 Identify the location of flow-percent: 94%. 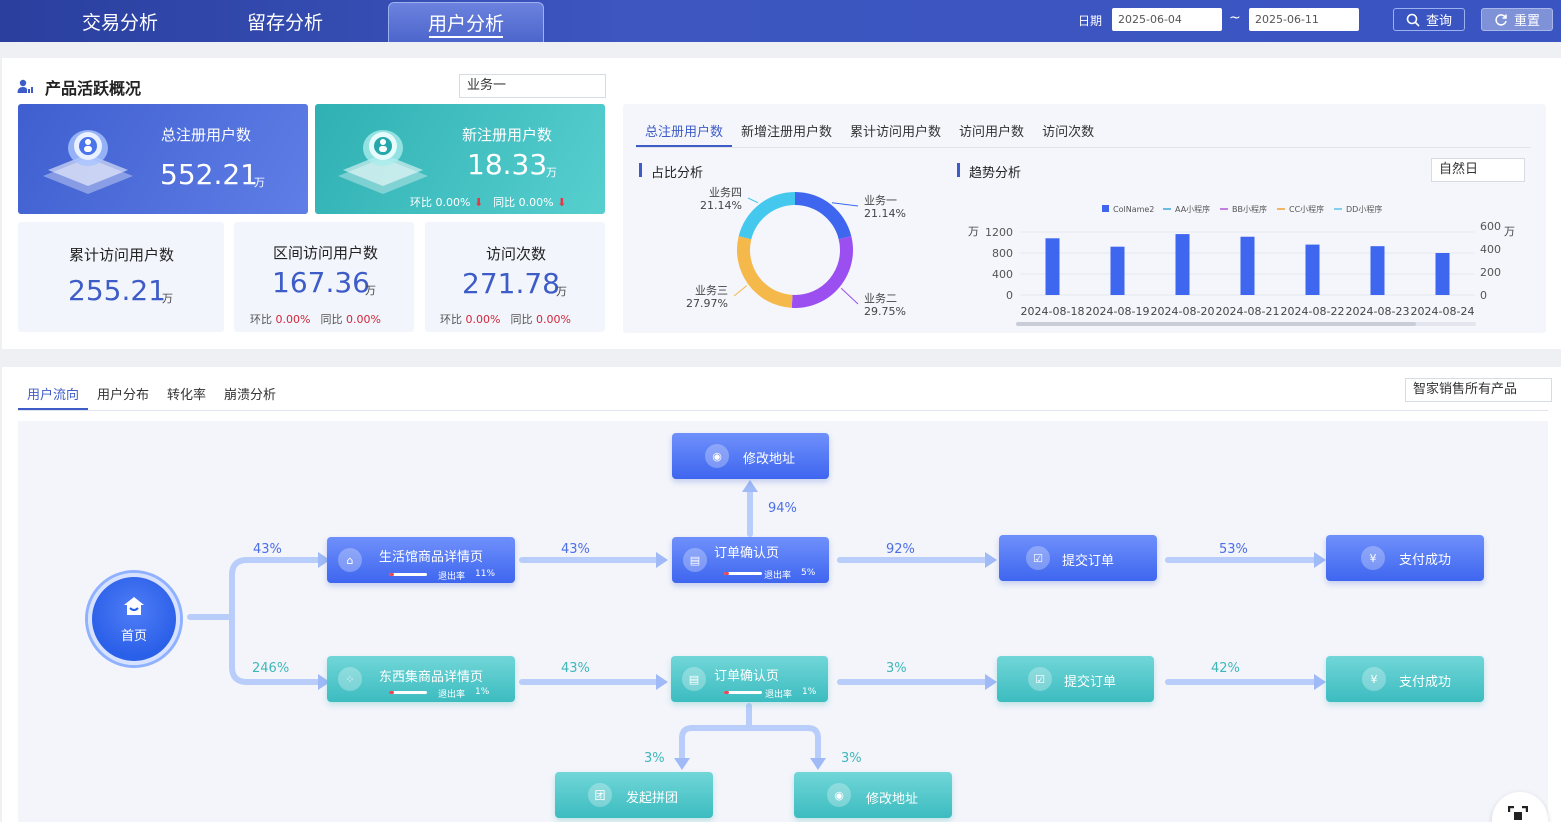
(782, 508).